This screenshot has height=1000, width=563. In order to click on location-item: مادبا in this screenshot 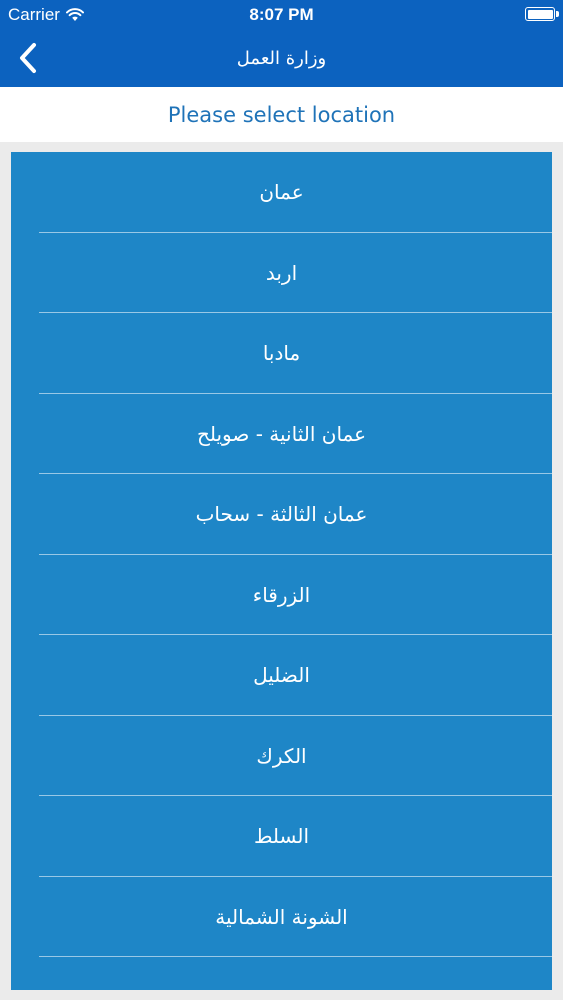, I will do `click(281, 353)`.